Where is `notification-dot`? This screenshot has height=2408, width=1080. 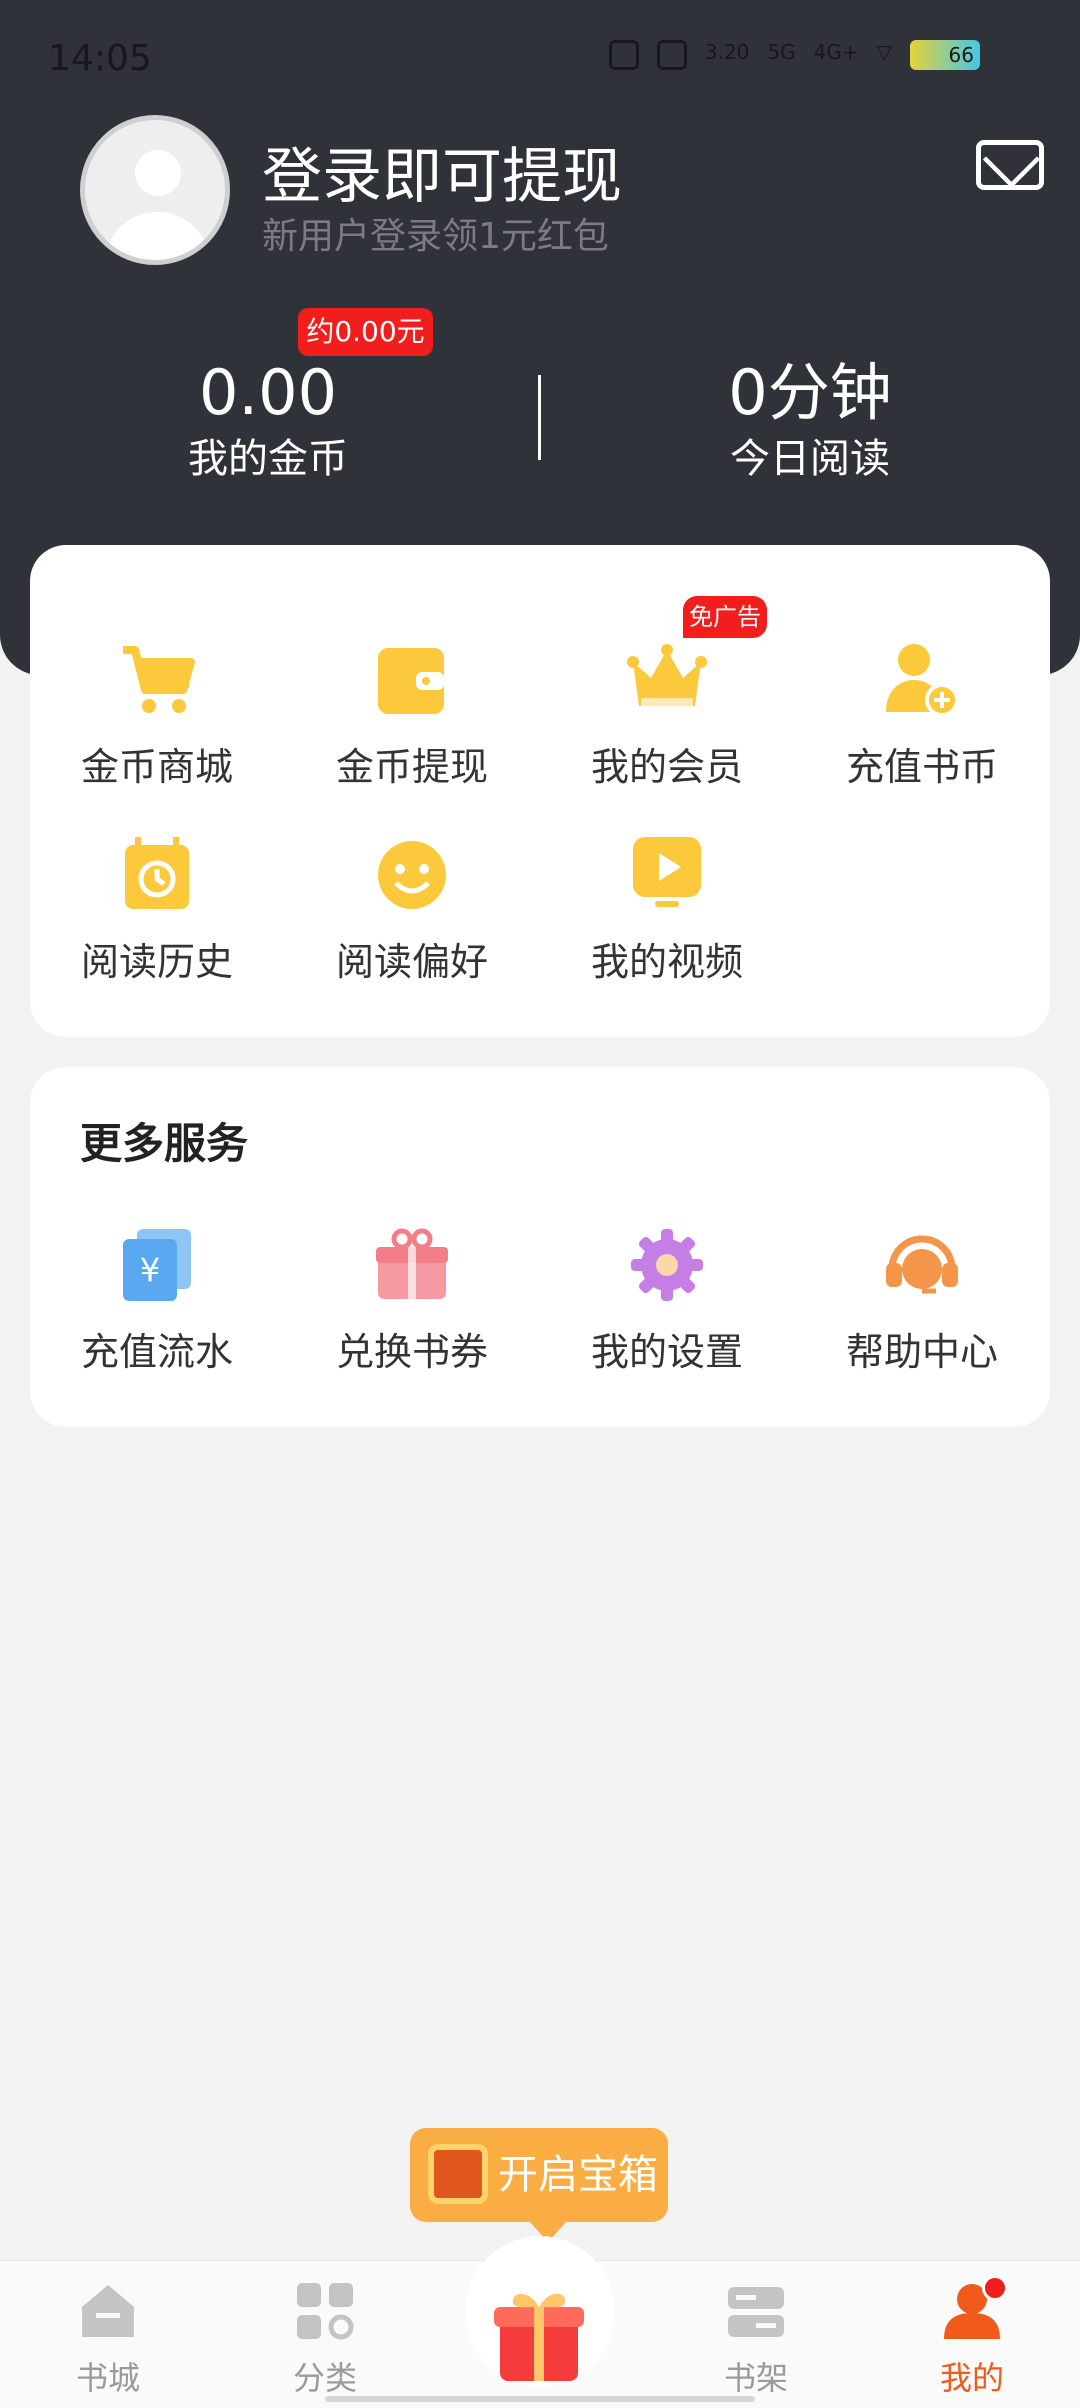 notification-dot is located at coordinates (995, 2288).